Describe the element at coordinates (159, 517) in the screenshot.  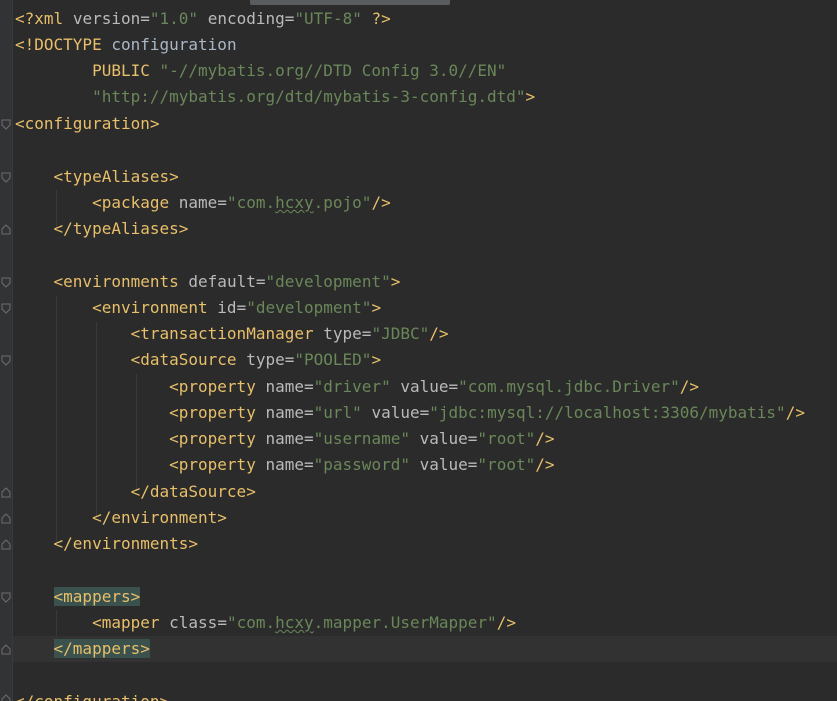
I see `tag: </environment>` at that location.